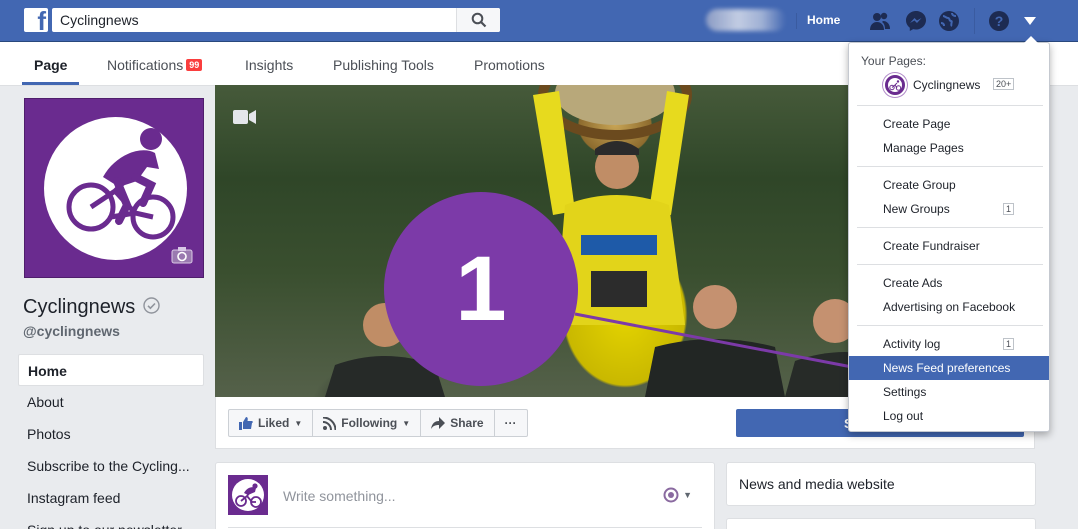 The width and height of the screenshot is (1078, 529). Describe the element at coordinates (1004, 84) in the screenshot. I see `page-notification-count: 20+` at that location.